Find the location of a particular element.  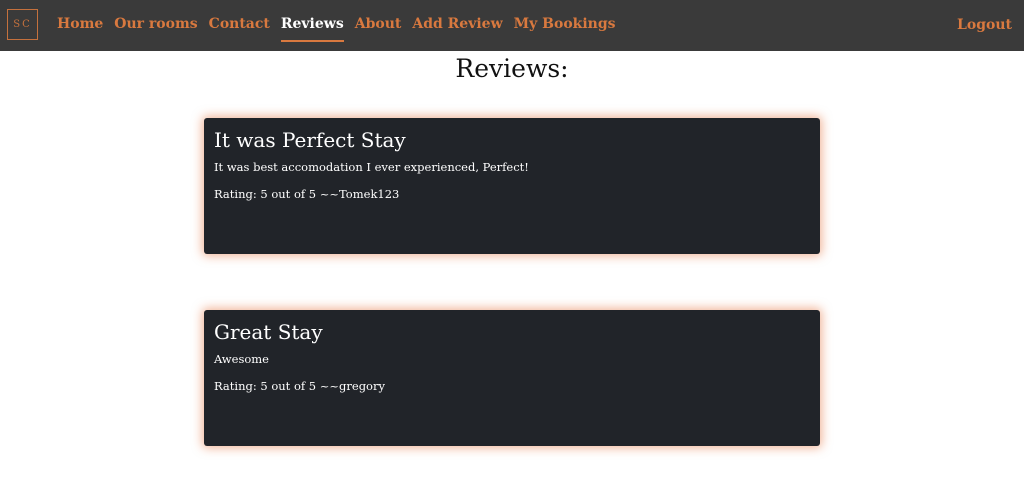

nav-home: Home is located at coordinates (80, 25).